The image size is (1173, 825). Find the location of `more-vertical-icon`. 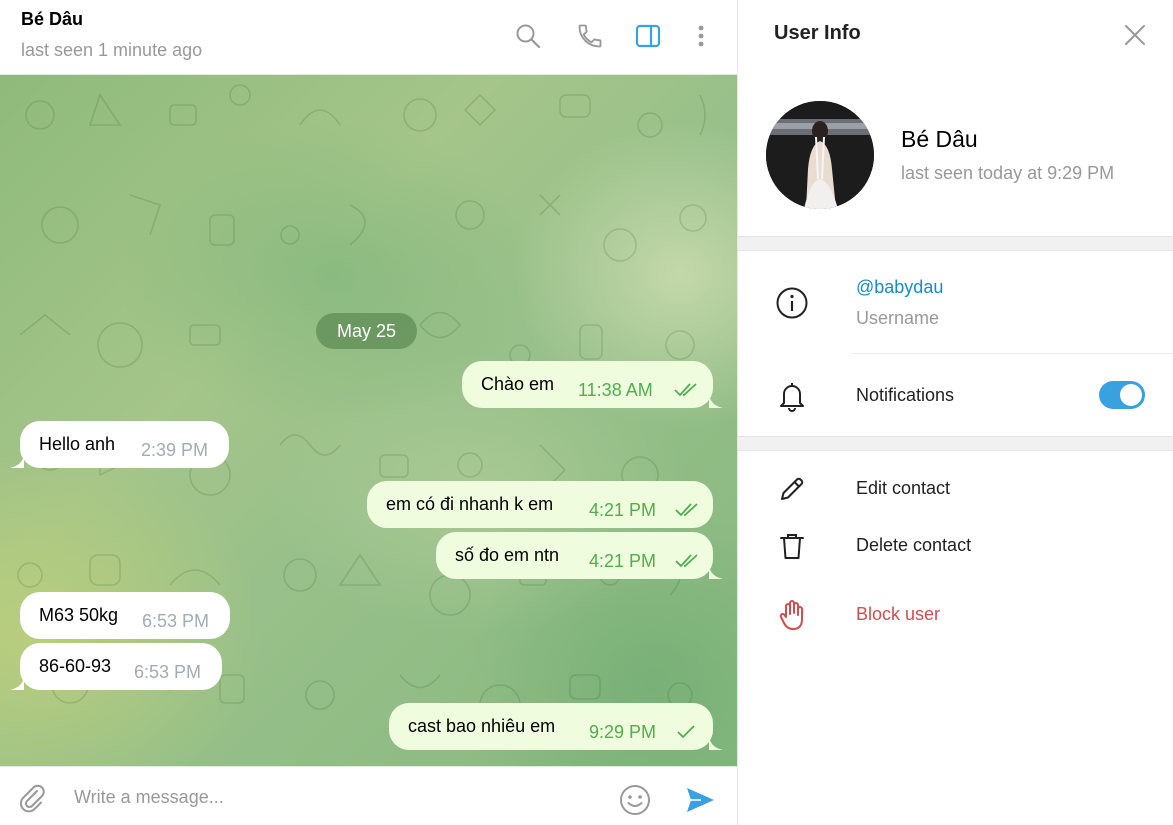

more-vertical-icon is located at coordinates (701, 36).